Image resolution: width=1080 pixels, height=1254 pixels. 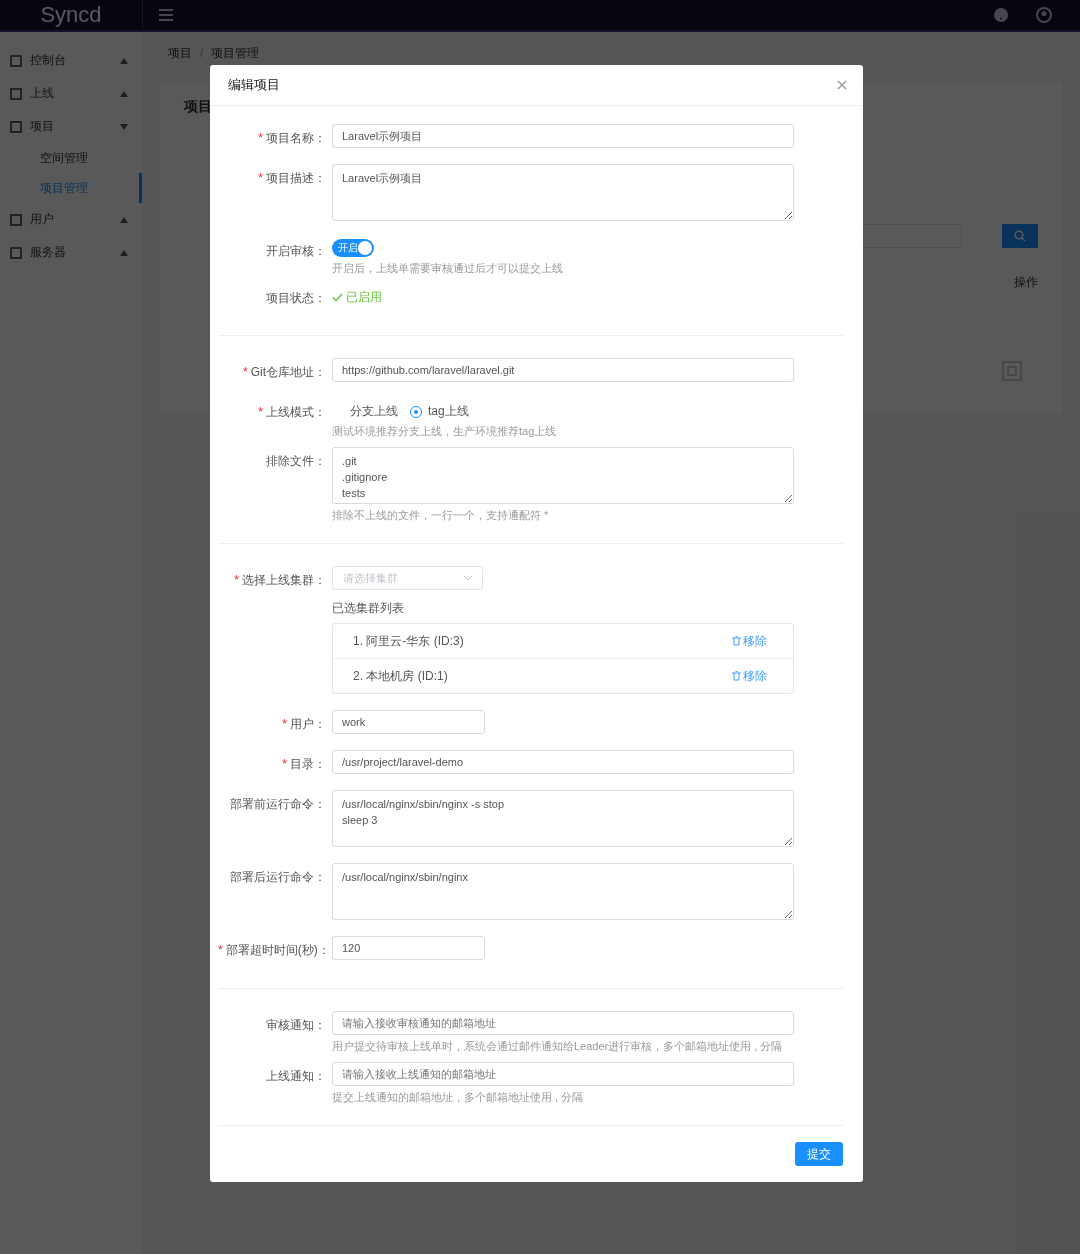 I want to click on field-label: 部署前运行命令：, so click(x=278, y=804).